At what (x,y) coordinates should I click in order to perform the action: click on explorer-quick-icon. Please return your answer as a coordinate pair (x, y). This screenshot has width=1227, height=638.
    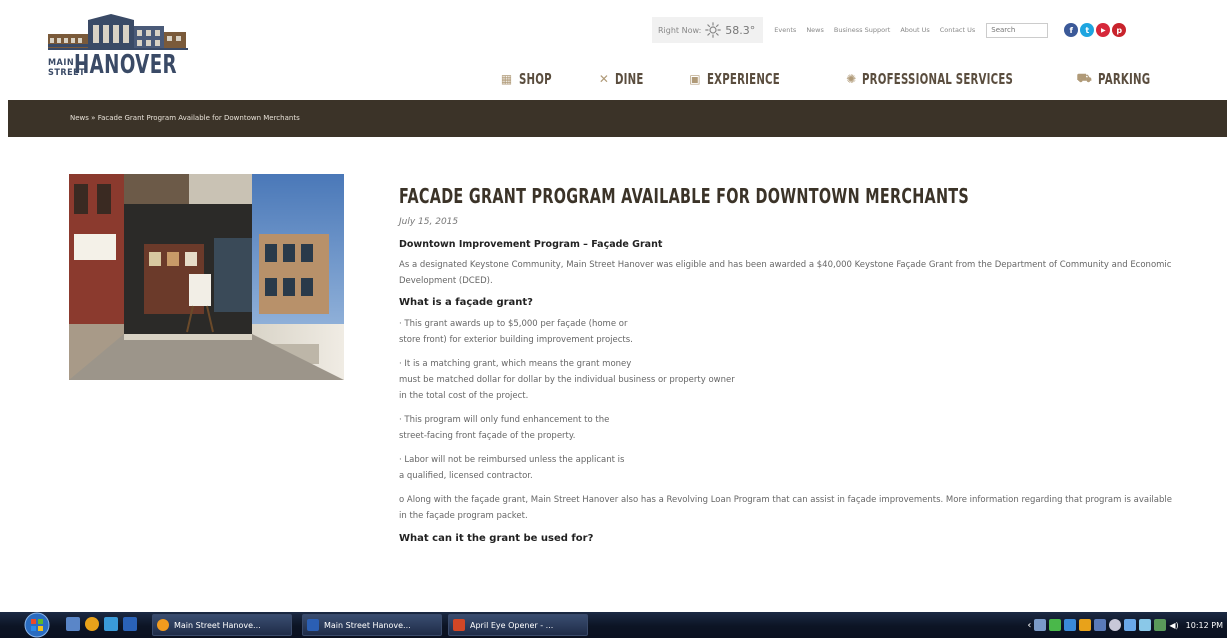
    Looking at the image, I should click on (111, 624).